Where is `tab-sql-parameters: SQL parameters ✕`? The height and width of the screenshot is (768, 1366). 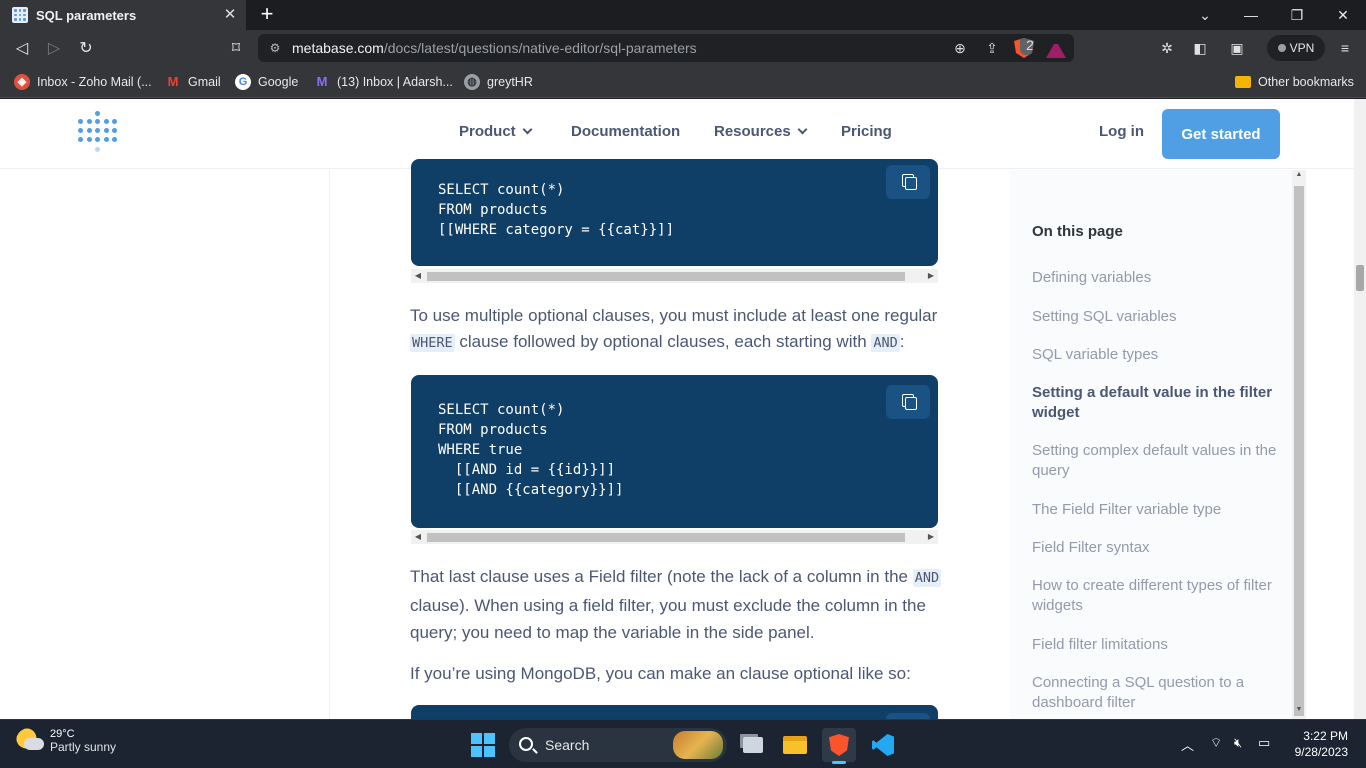 tab-sql-parameters: SQL parameters ✕ is located at coordinates (123, 15).